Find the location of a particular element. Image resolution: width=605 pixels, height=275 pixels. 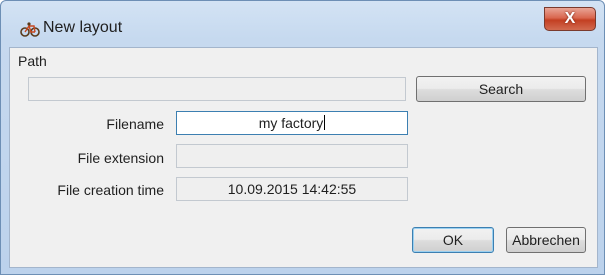

search-button: Search is located at coordinates (501, 89).